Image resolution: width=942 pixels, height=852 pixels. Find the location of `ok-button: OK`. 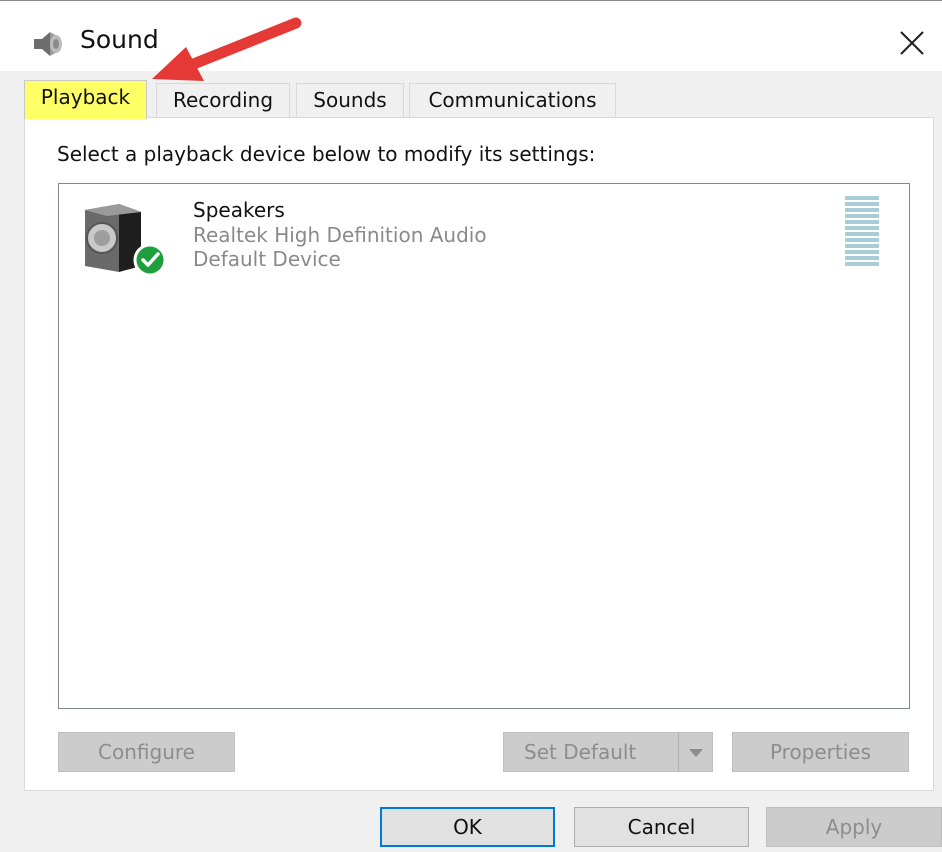

ok-button: OK is located at coordinates (467, 827).